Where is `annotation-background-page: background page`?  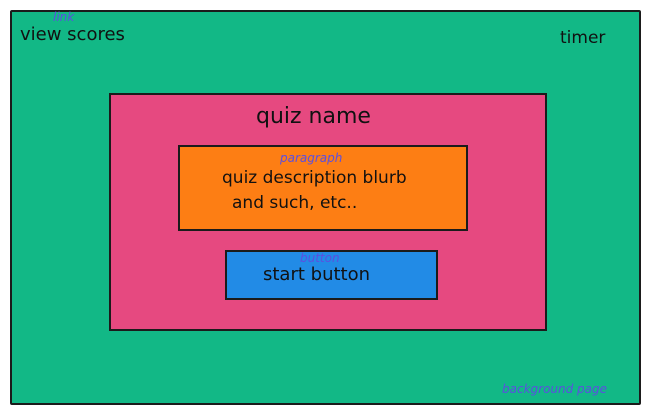 annotation-background-page: background page is located at coordinates (555, 389).